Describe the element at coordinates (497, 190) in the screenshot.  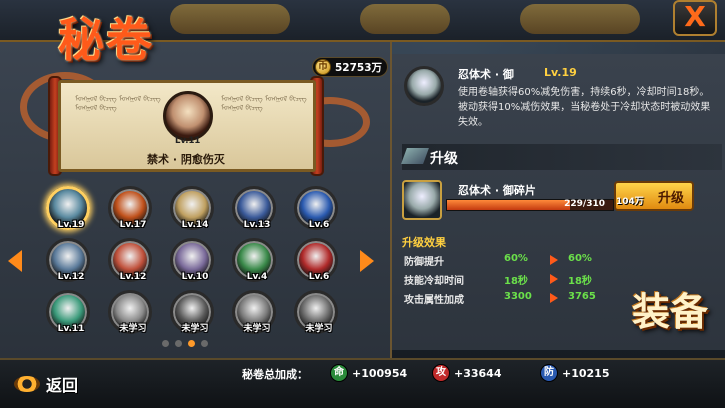
I see `fragment-name: 忍体术 · 御碎片` at that location.